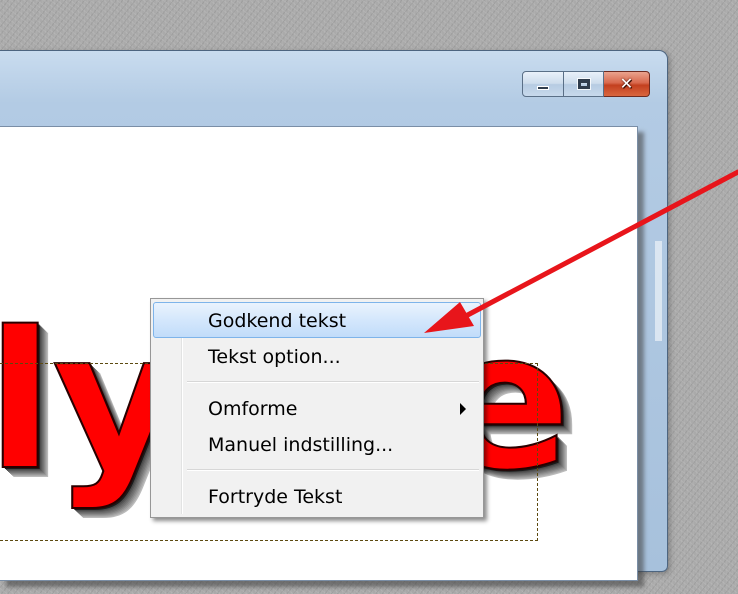  What do you see at coordinates (463, 409) in the screenshot?
I see `submenu-arrow-icon` at bounding box center [463, 409].